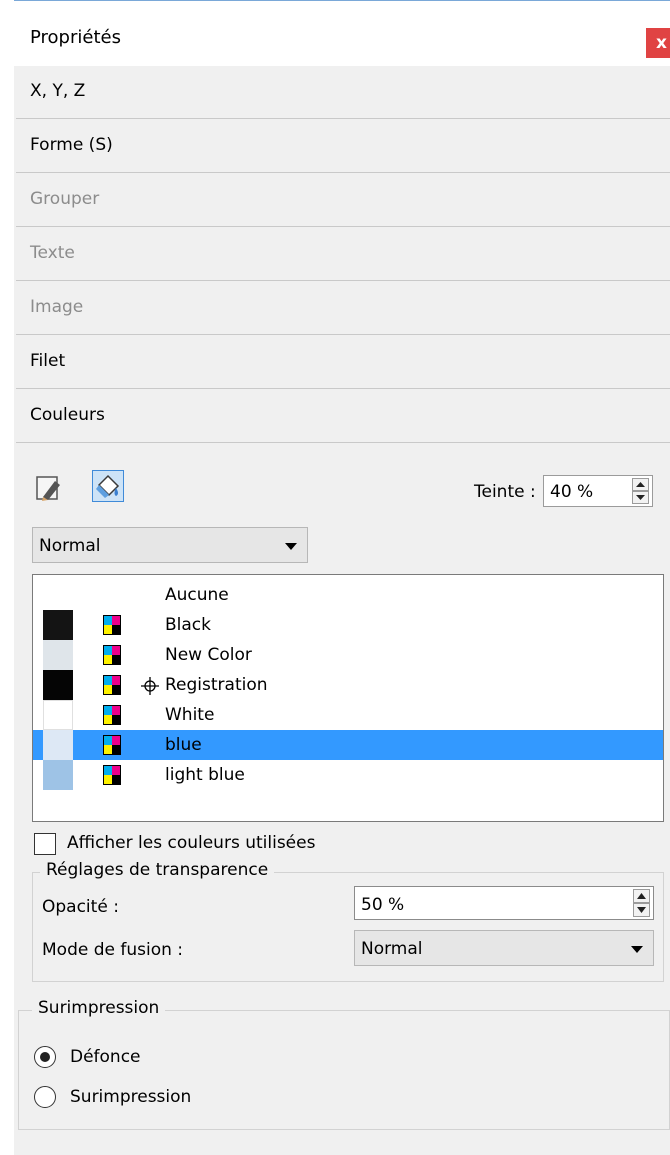 This screenshot has height=1155, width=670. Describe the element at coordinates (113, 950) in the screenshot. I see `blend-mode-label: Mode de fusion :` at that location.